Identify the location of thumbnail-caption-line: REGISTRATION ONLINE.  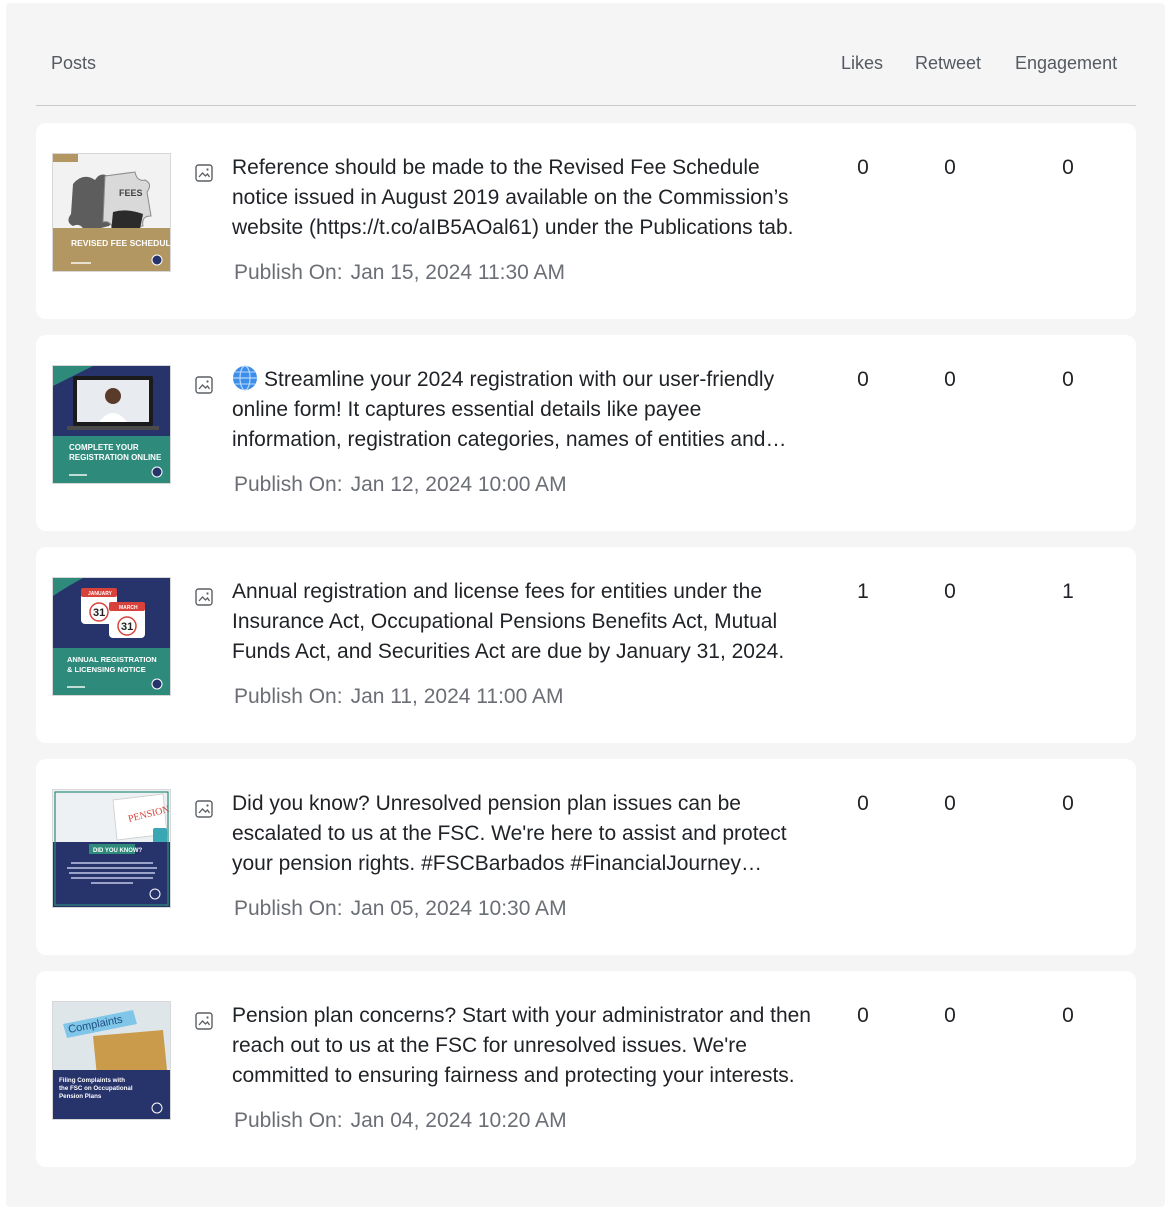
(115, 457).